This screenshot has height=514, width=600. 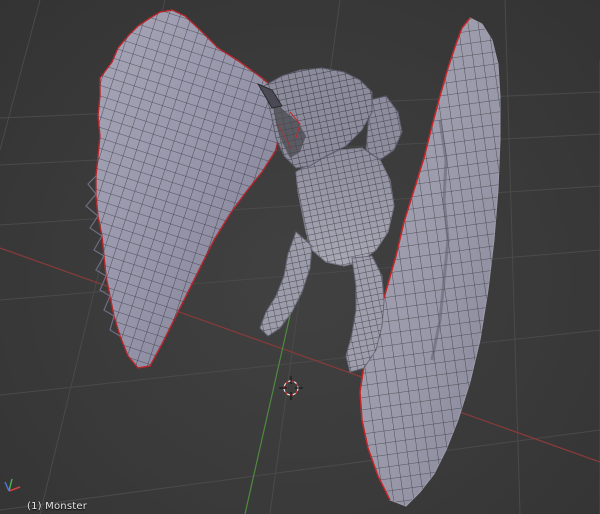 I want to click on axis-gizmo-icon, so click(x=12, y=485).